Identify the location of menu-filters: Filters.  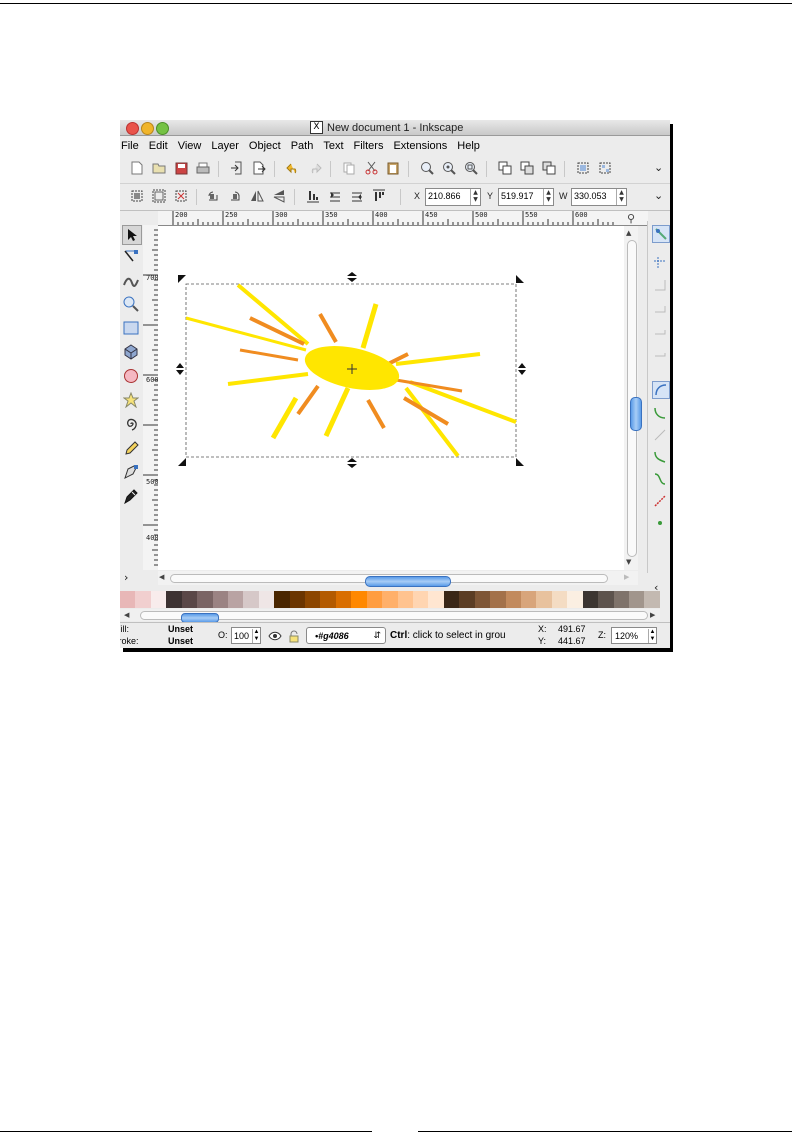
(369, 146).